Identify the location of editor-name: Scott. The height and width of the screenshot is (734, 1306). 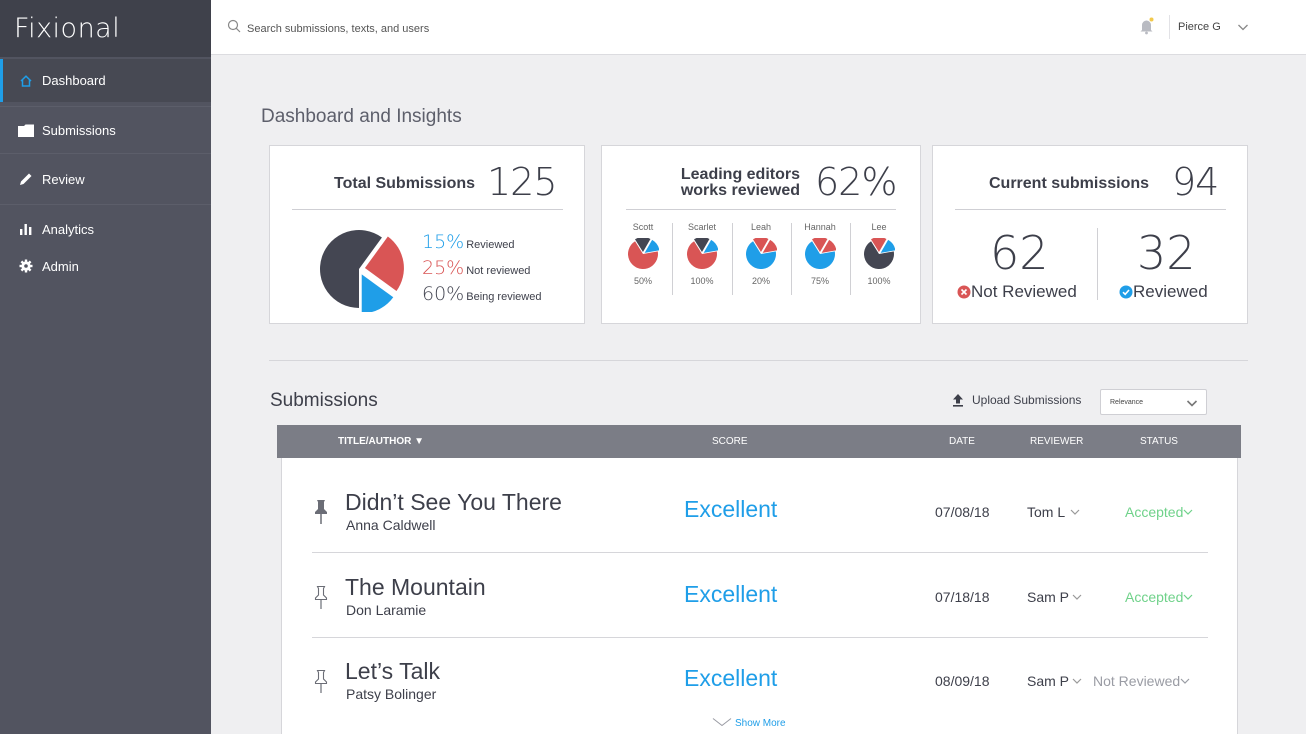
(643, 227).